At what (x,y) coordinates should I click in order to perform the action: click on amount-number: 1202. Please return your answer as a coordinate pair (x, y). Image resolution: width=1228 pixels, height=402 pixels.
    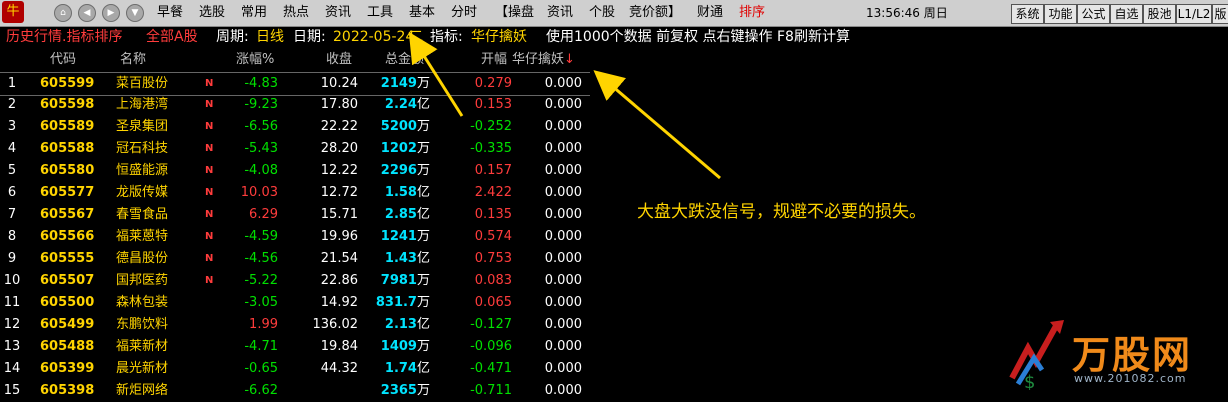
    Looking at the image, I should click on (398, 148).